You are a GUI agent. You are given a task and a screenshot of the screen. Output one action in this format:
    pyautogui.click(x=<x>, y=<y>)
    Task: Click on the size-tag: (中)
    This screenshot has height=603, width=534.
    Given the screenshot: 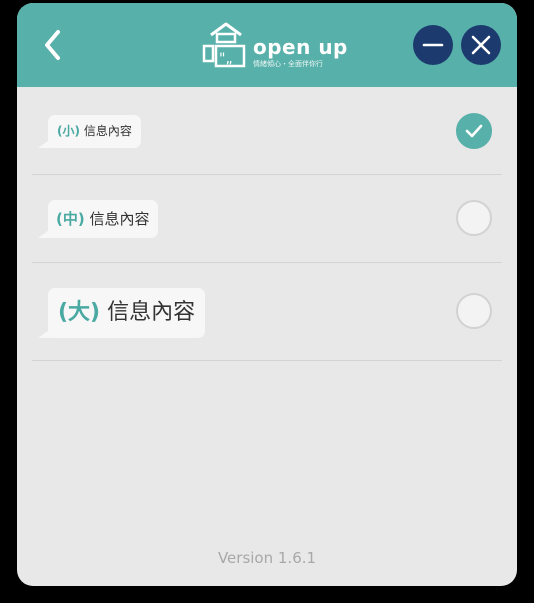 What is the action you would take?
    pyautogui.click(x=70, y=219)
    